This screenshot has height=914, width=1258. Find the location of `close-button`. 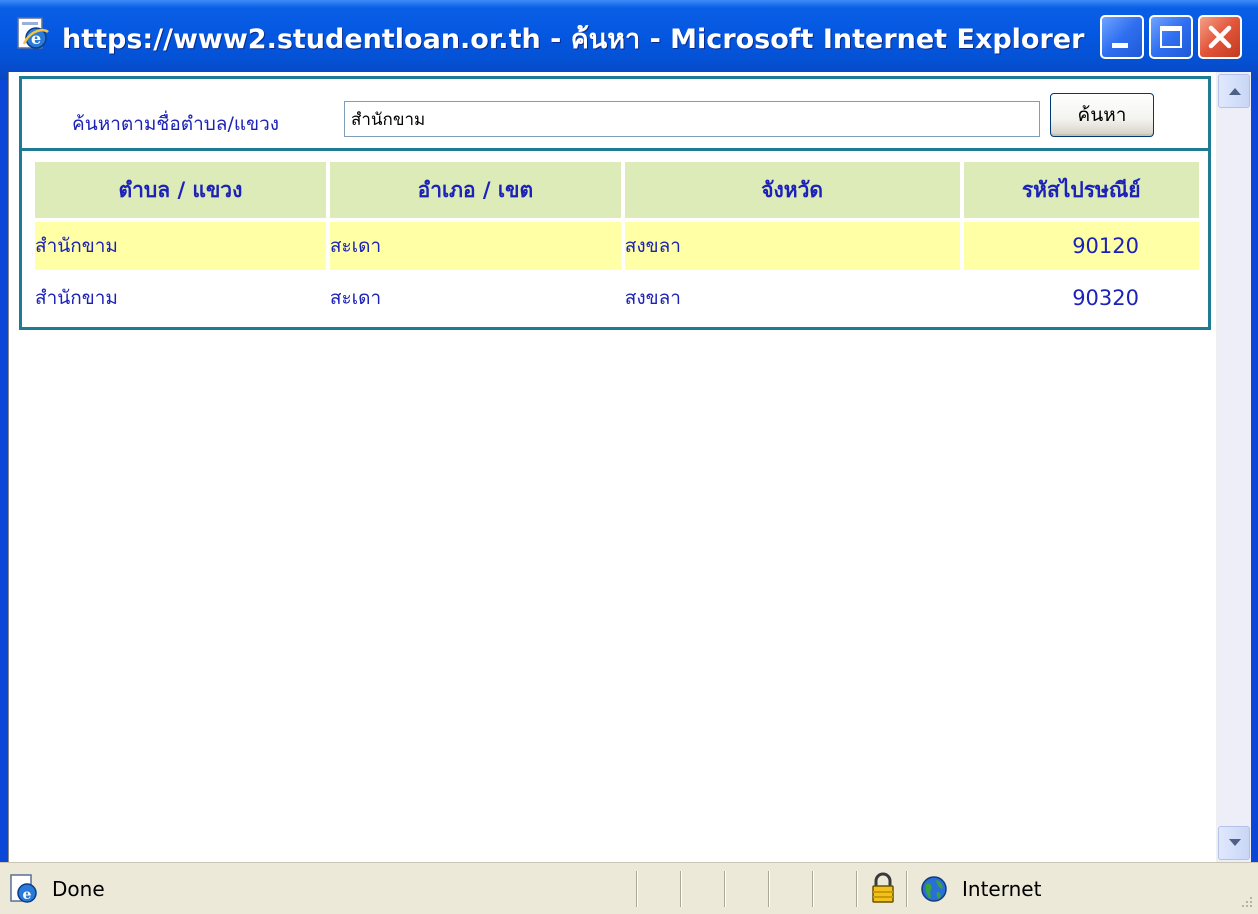

close-button is located at coordinates (1220, 37).